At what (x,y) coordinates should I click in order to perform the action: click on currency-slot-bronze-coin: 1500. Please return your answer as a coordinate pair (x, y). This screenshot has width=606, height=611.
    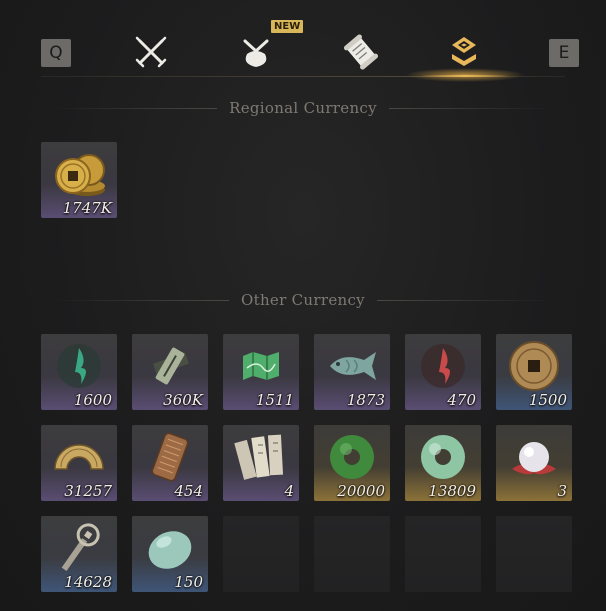
    Looking at the image, I should click on (534, 372).